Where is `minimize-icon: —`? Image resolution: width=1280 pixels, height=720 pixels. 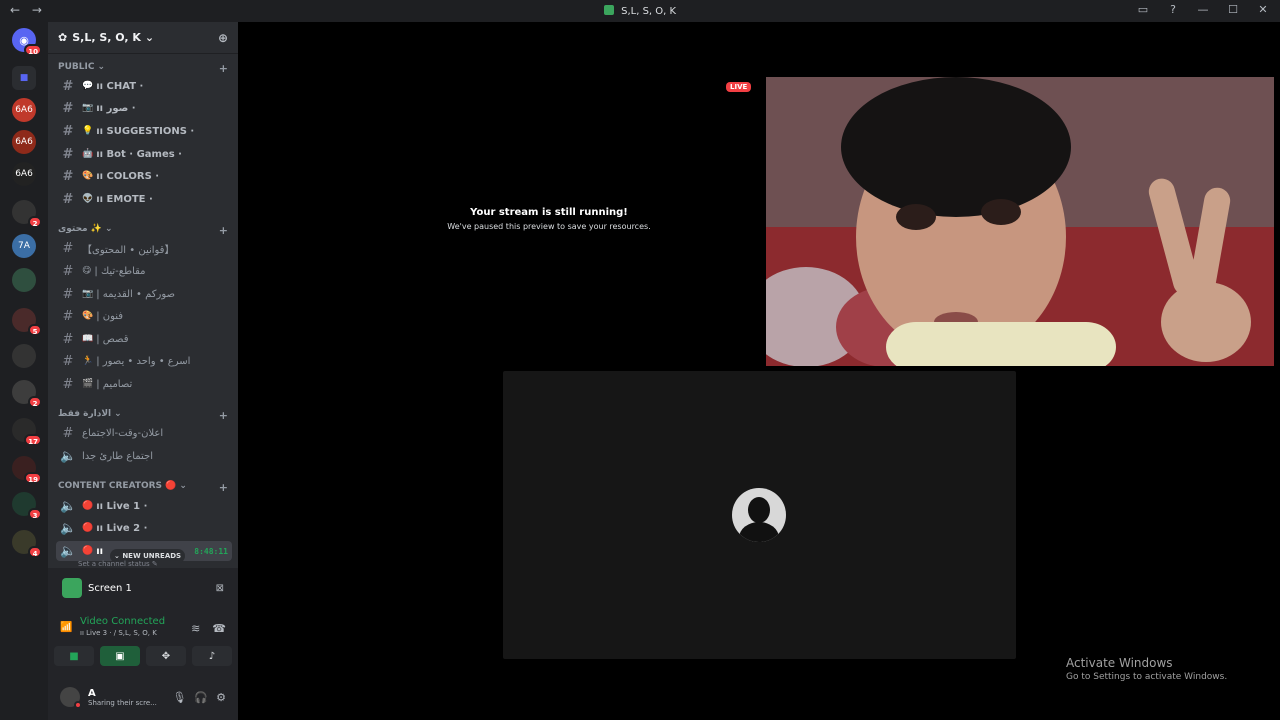 minimize-icon: — is located at coordinates (1203, 9).